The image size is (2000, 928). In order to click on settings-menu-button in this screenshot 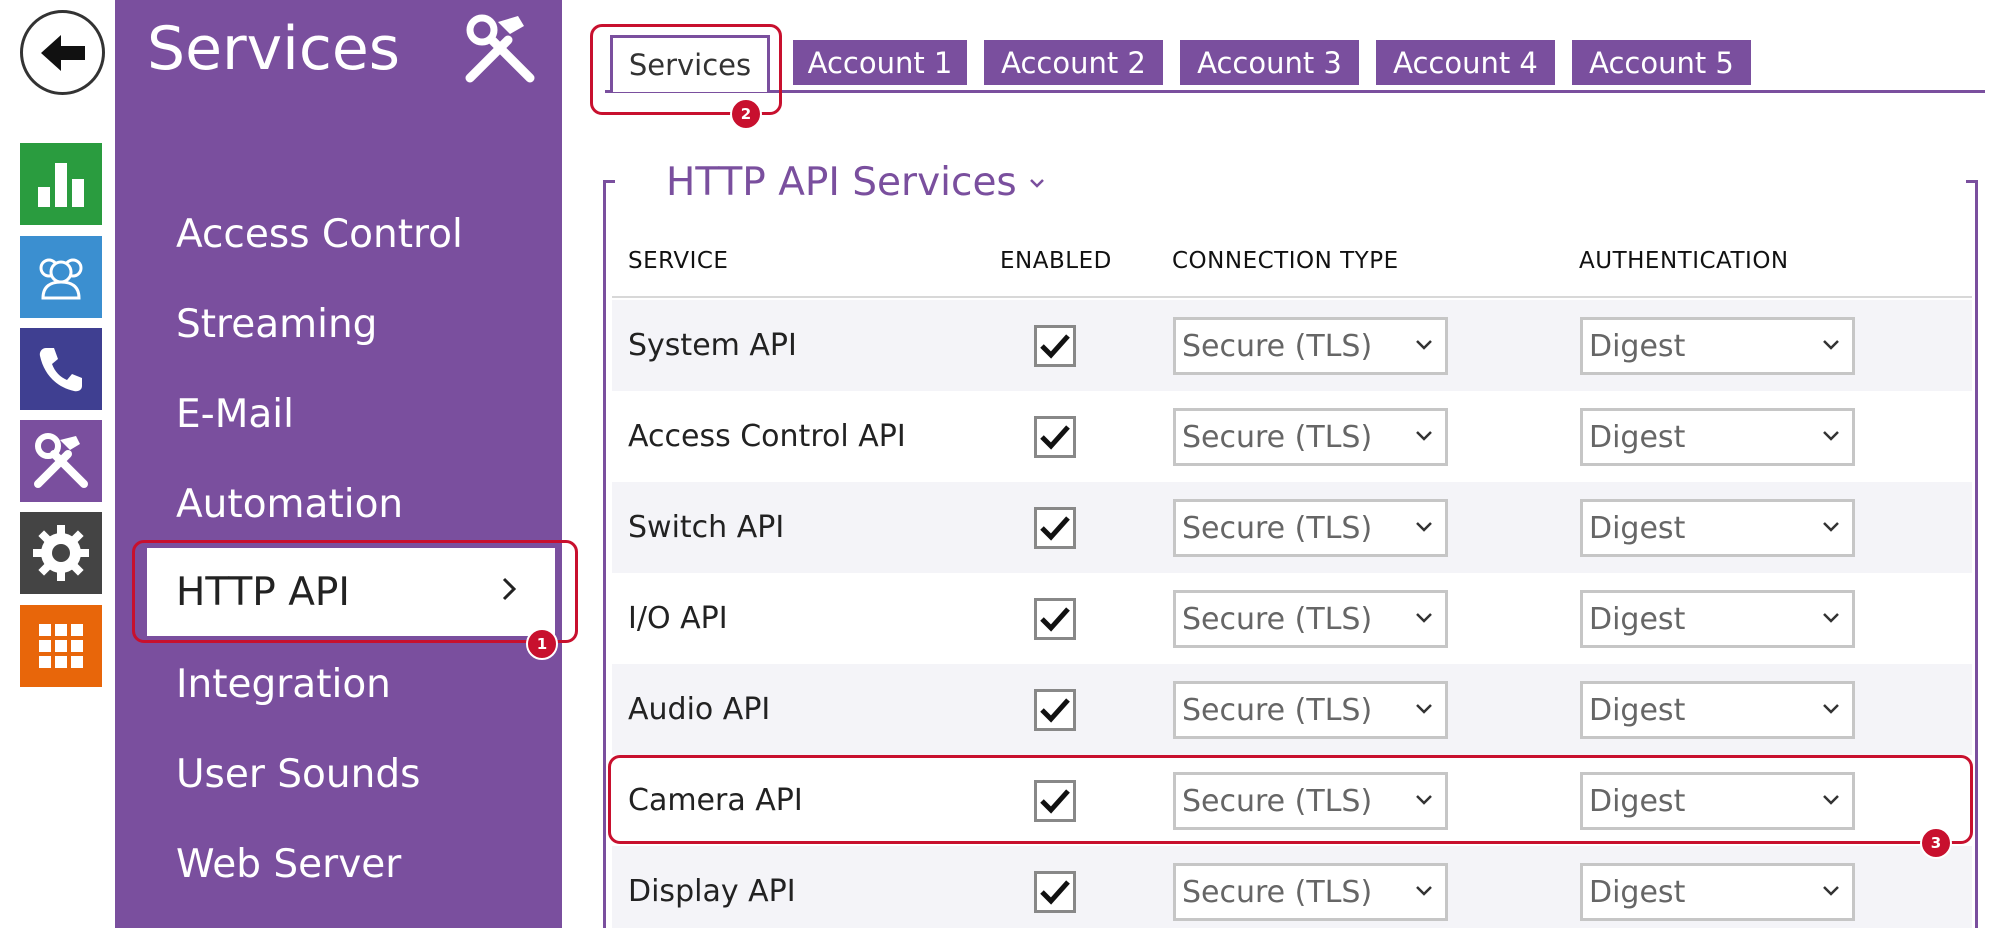, I will do `click(61, 553)`.